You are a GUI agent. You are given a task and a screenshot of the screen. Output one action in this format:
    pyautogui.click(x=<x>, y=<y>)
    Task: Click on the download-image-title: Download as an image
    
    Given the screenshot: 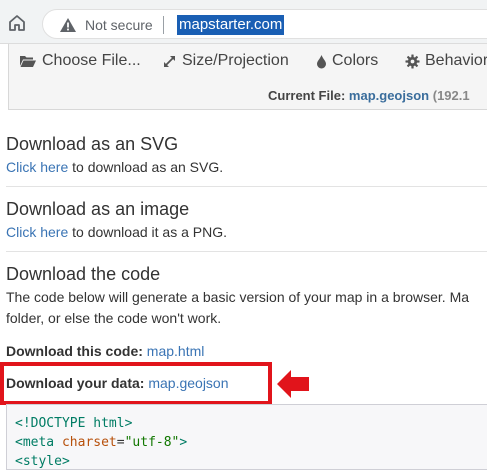 What is the action you would take?
    pyautogui.click(x=98, y=209)
    